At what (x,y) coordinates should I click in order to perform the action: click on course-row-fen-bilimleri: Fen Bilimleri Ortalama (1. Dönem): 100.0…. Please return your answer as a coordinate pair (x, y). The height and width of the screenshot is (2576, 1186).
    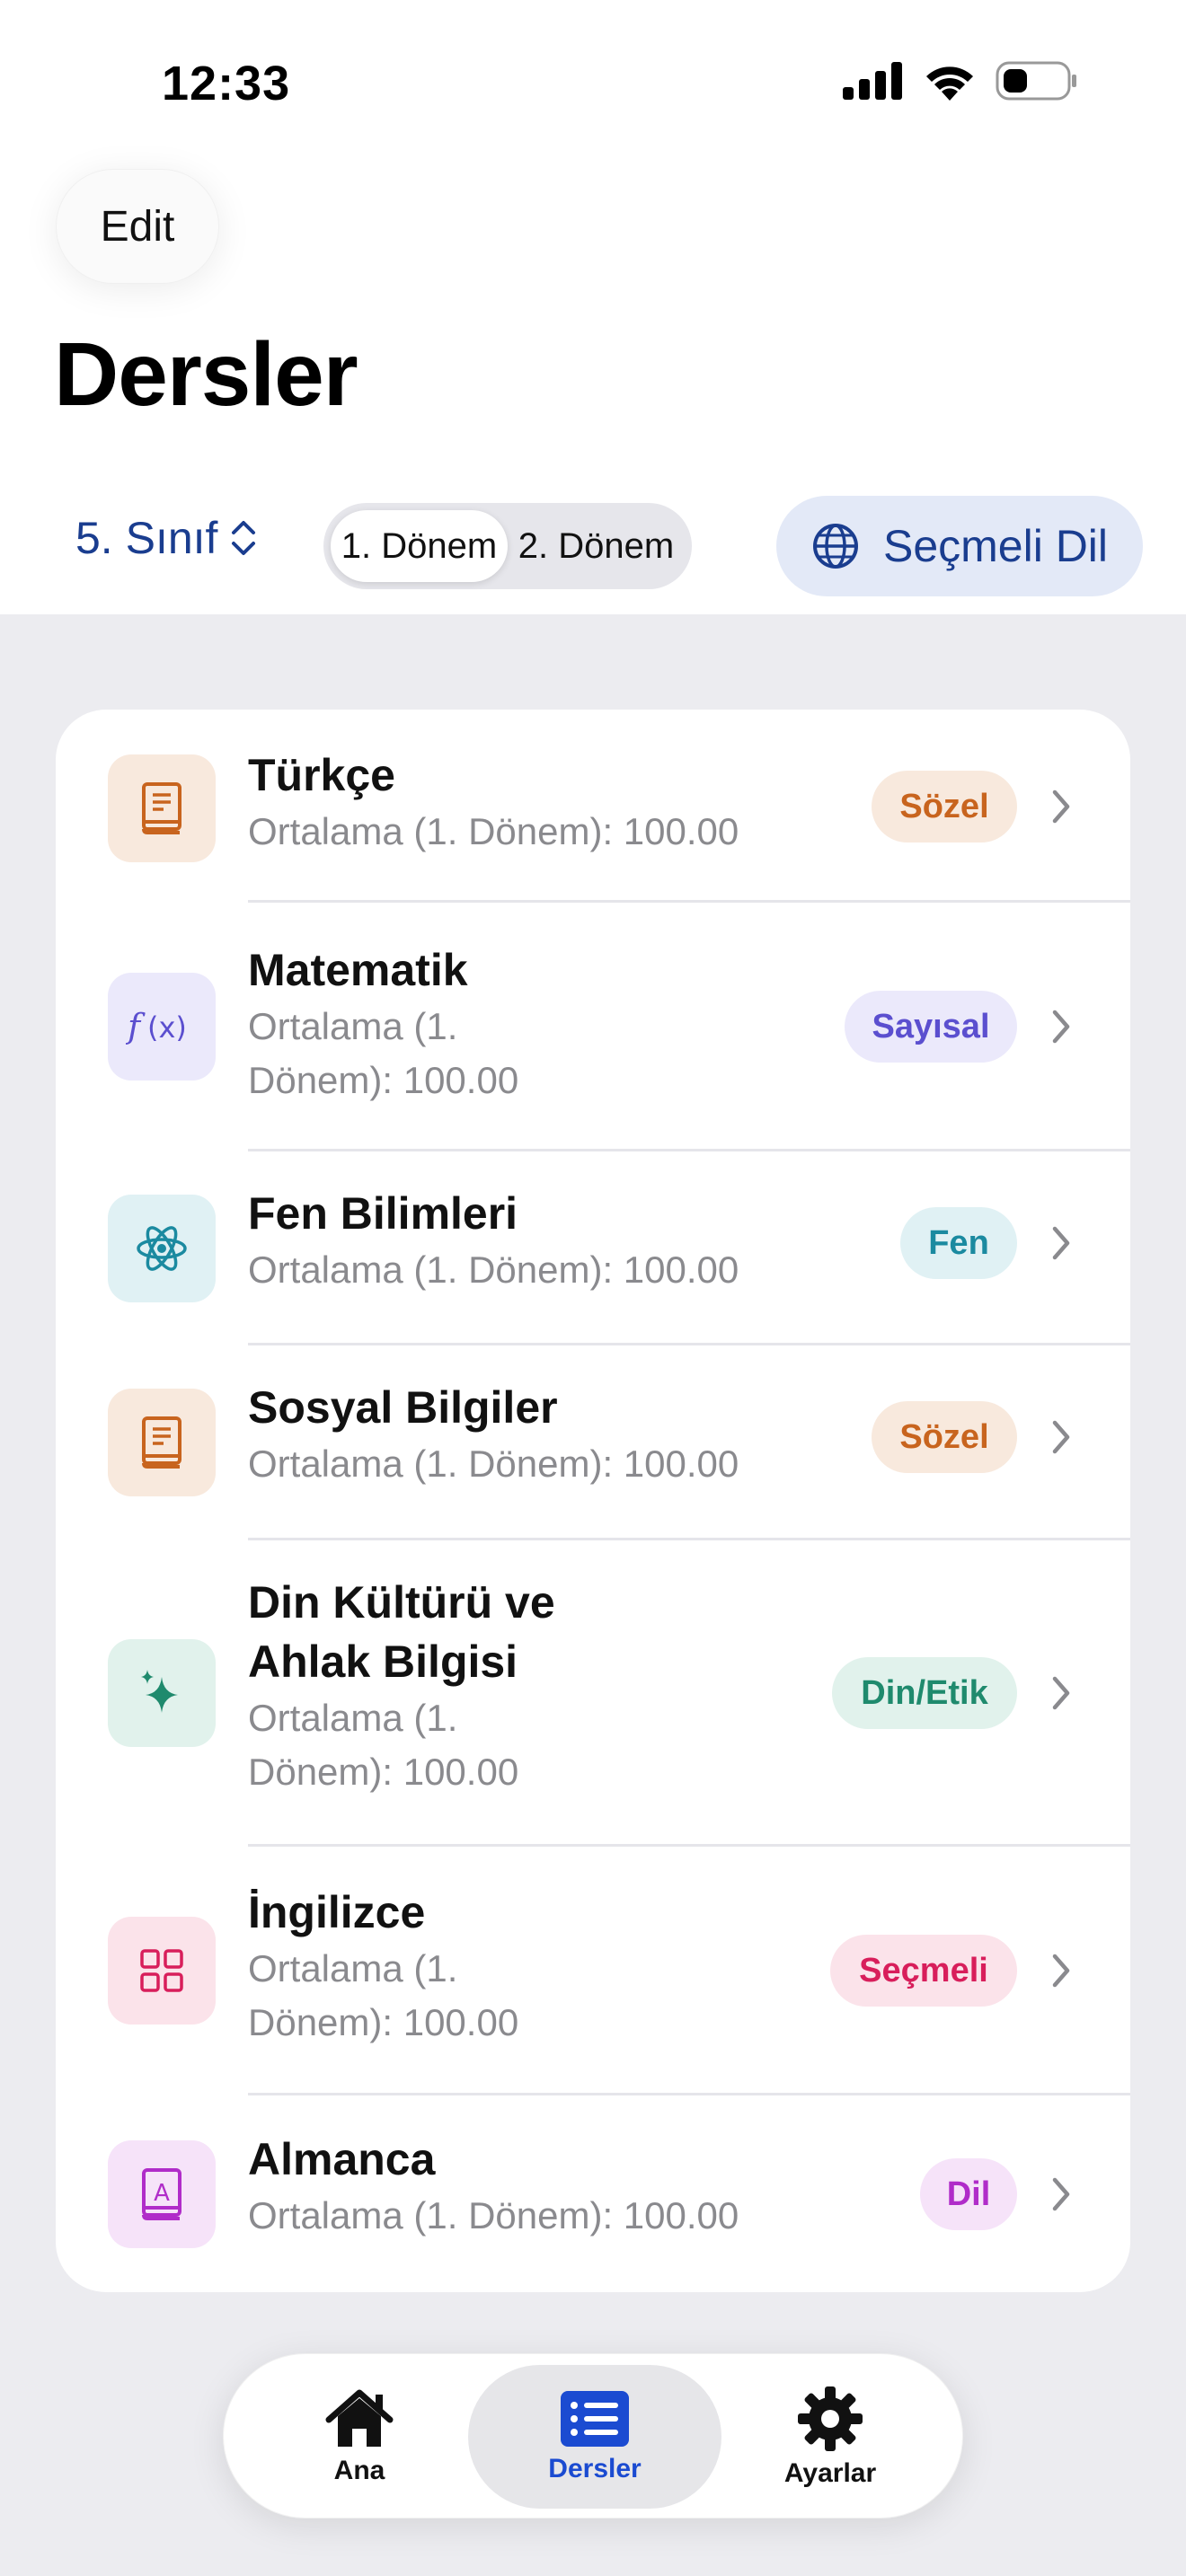
    Looking at the image, I should click on (593, 1248).